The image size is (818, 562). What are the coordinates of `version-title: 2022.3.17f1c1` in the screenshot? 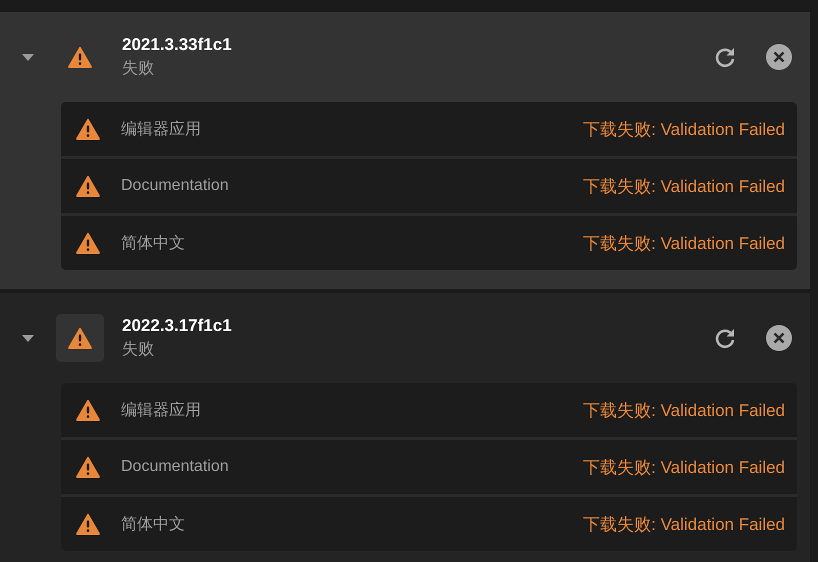 It's located at (177, 326).